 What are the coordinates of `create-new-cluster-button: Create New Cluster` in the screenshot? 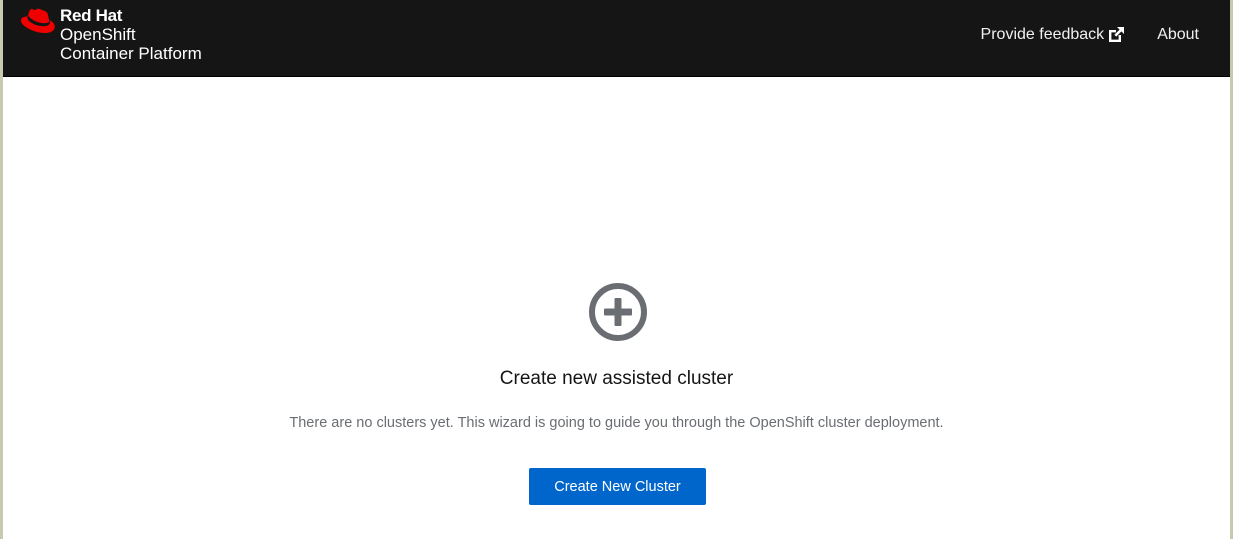 It's located at (617, 486).